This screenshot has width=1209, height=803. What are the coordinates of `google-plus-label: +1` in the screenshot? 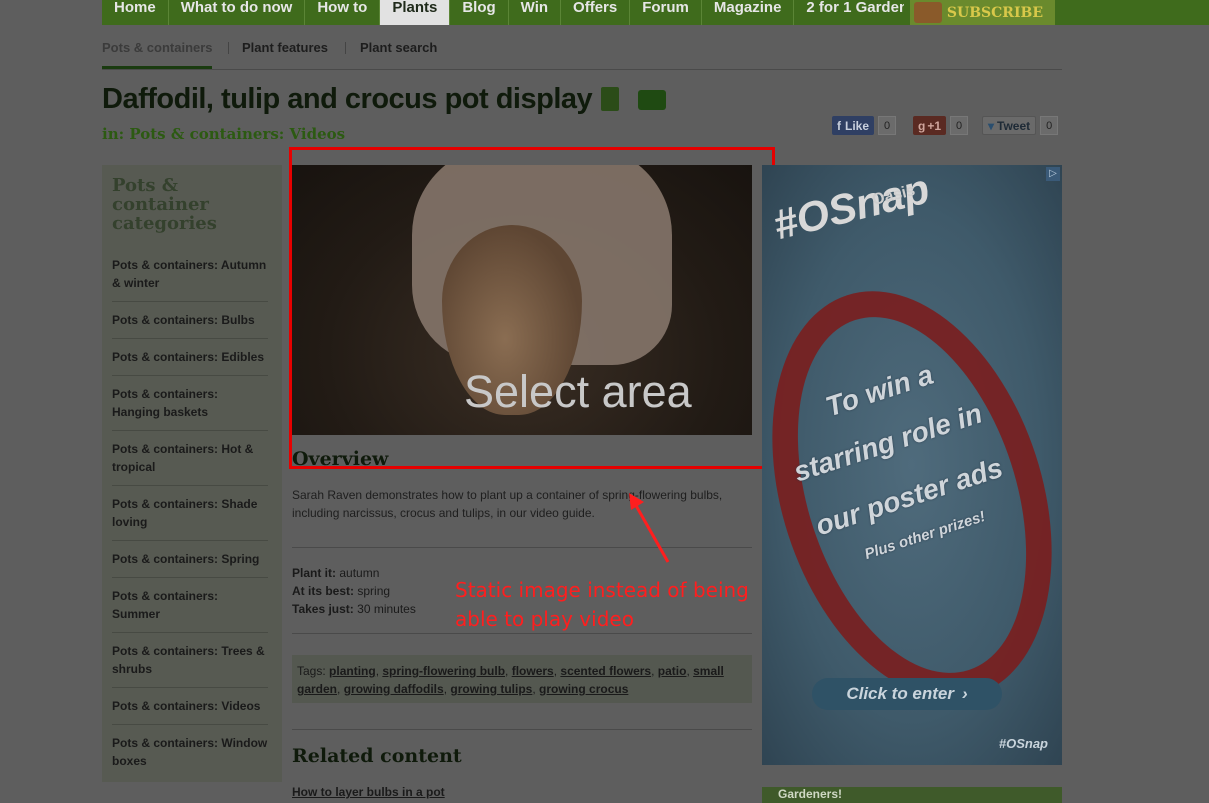 It's located at (934, 125).